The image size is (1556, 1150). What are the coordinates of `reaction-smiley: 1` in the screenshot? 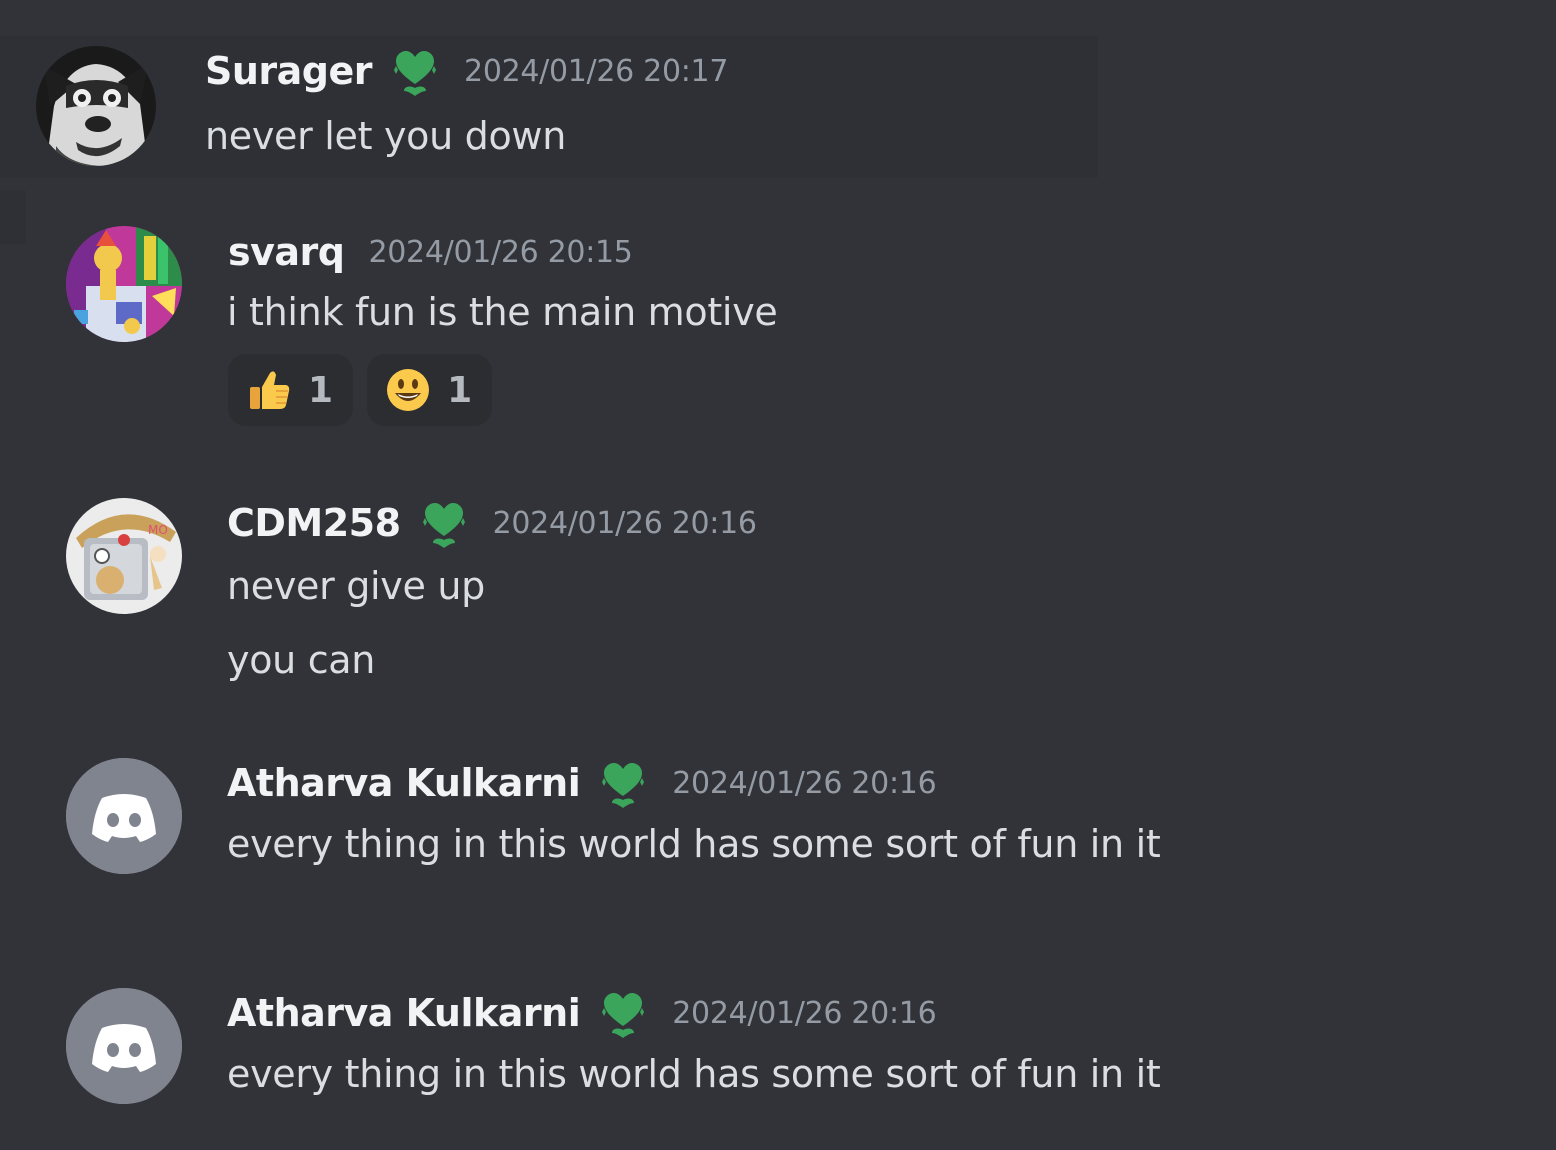 It's located at (430, 390).